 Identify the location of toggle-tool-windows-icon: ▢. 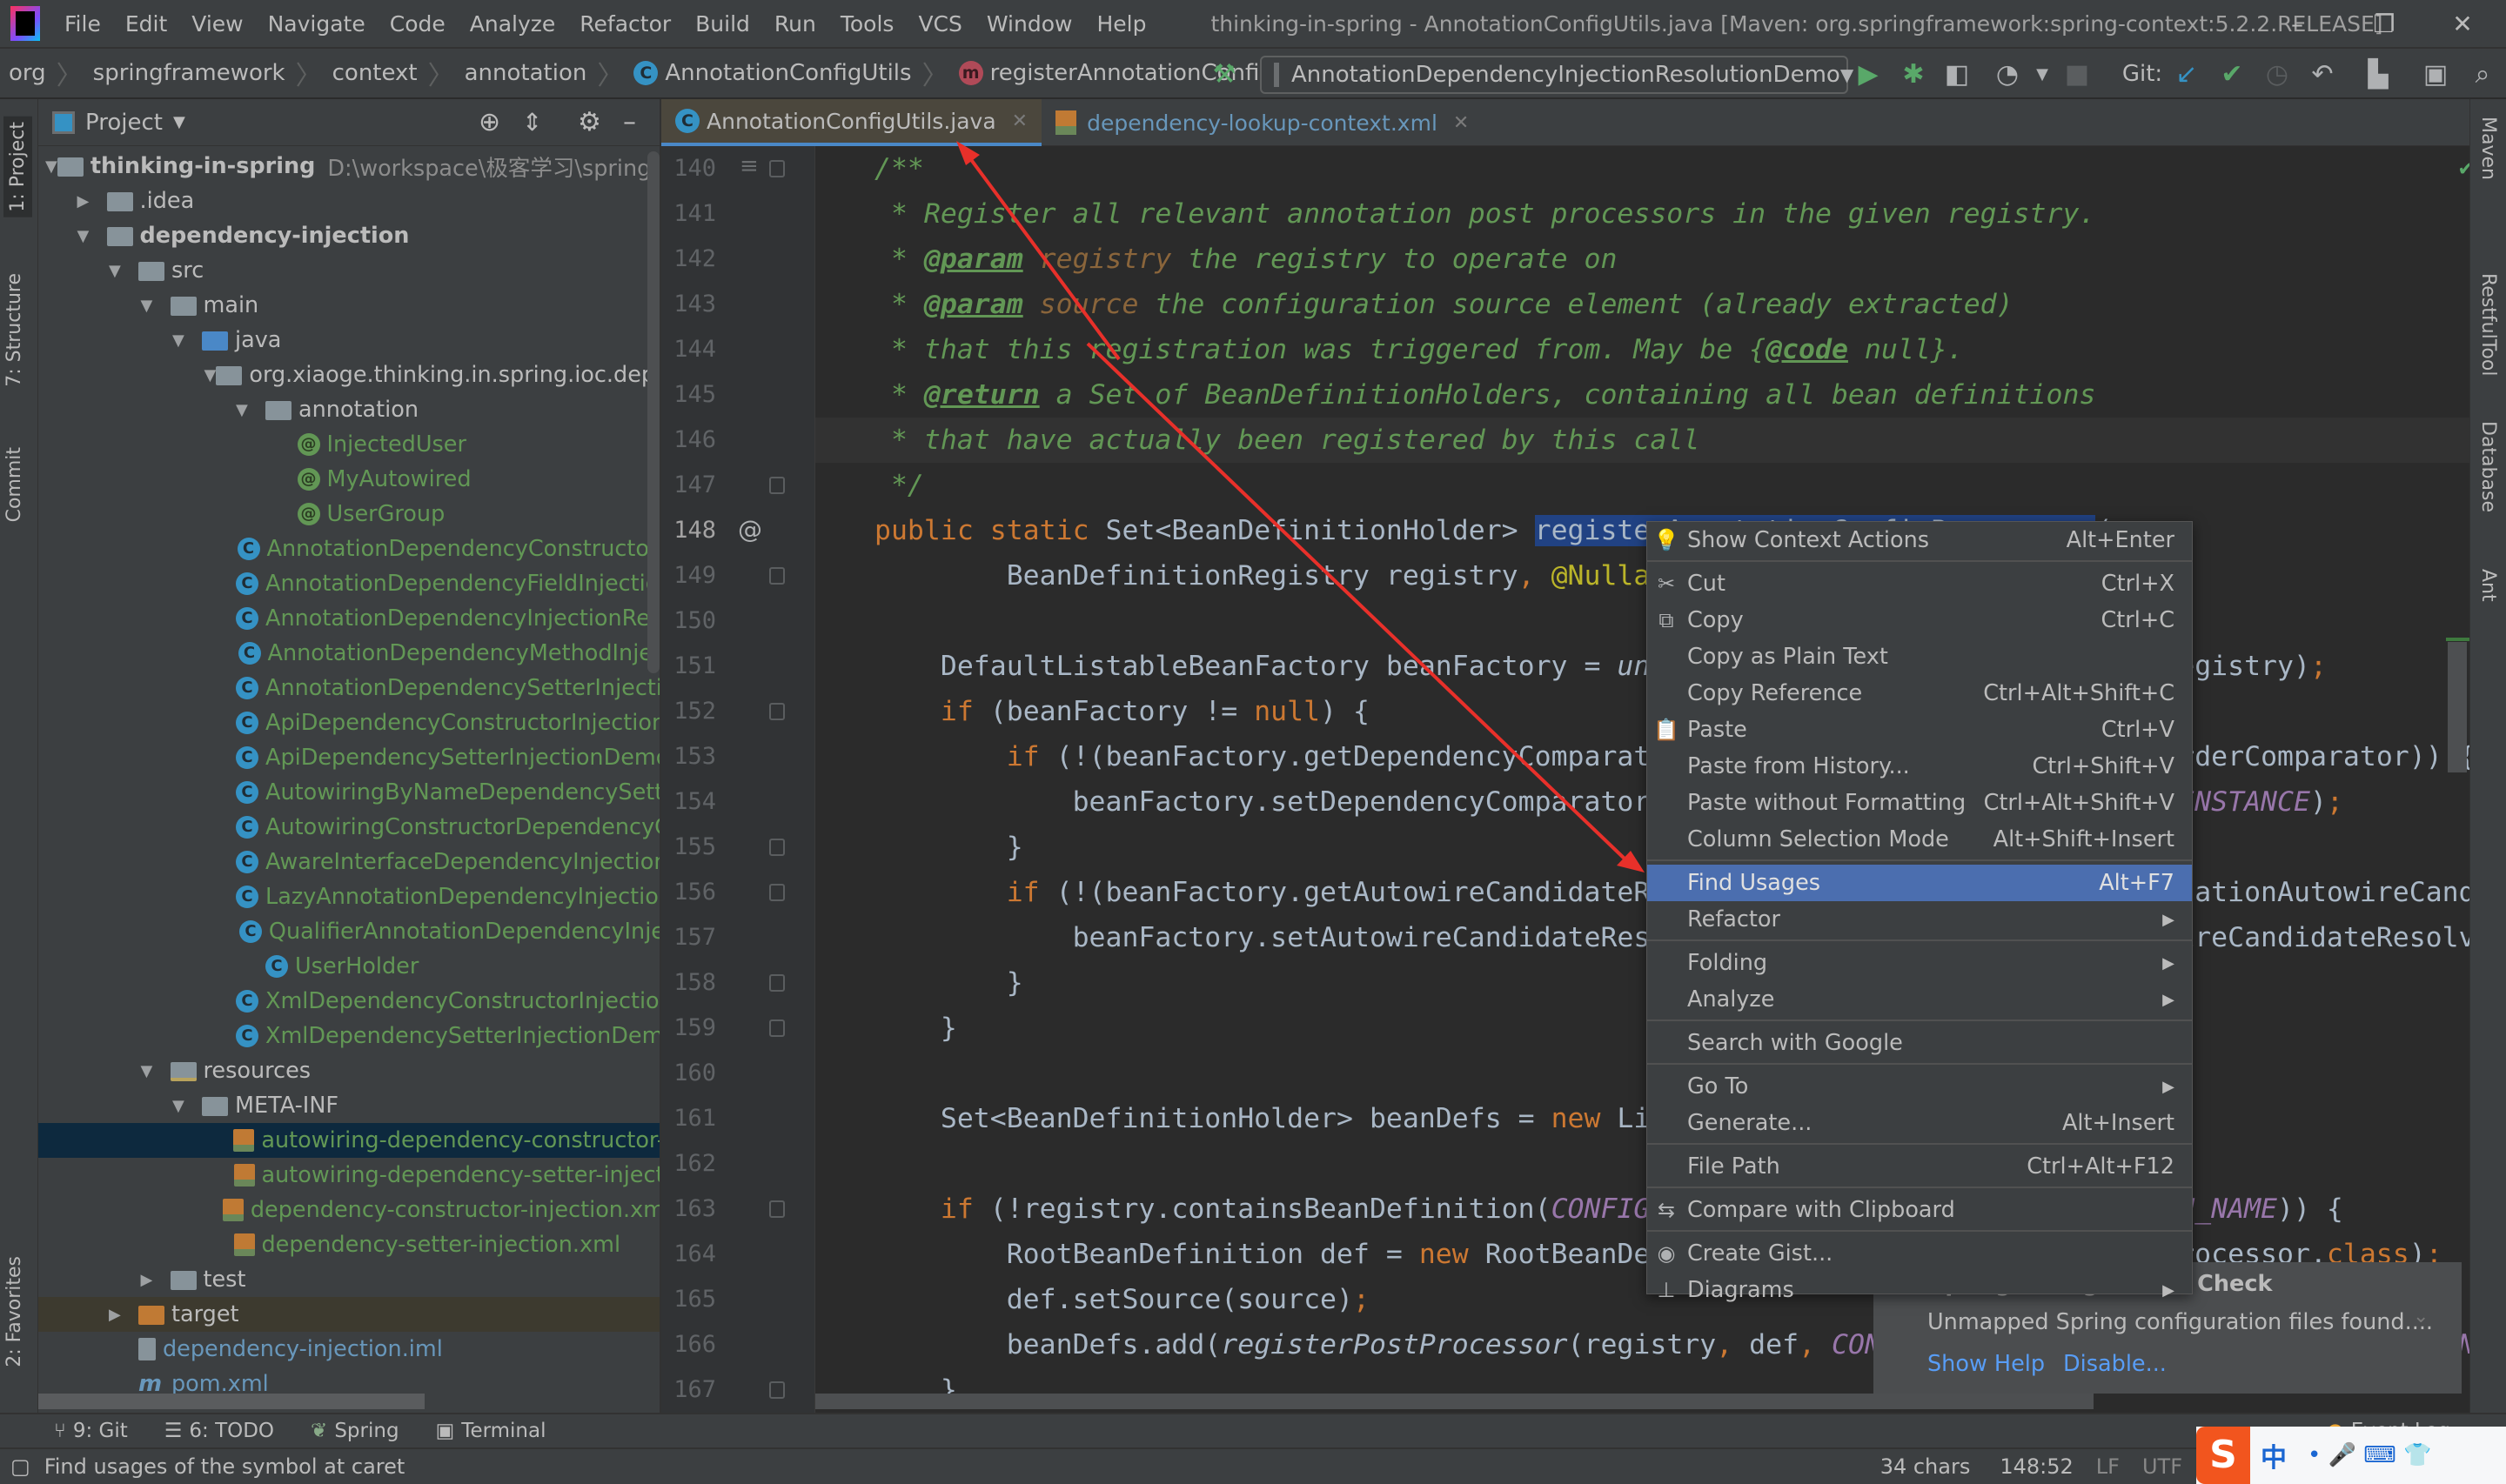
(20, 1466).